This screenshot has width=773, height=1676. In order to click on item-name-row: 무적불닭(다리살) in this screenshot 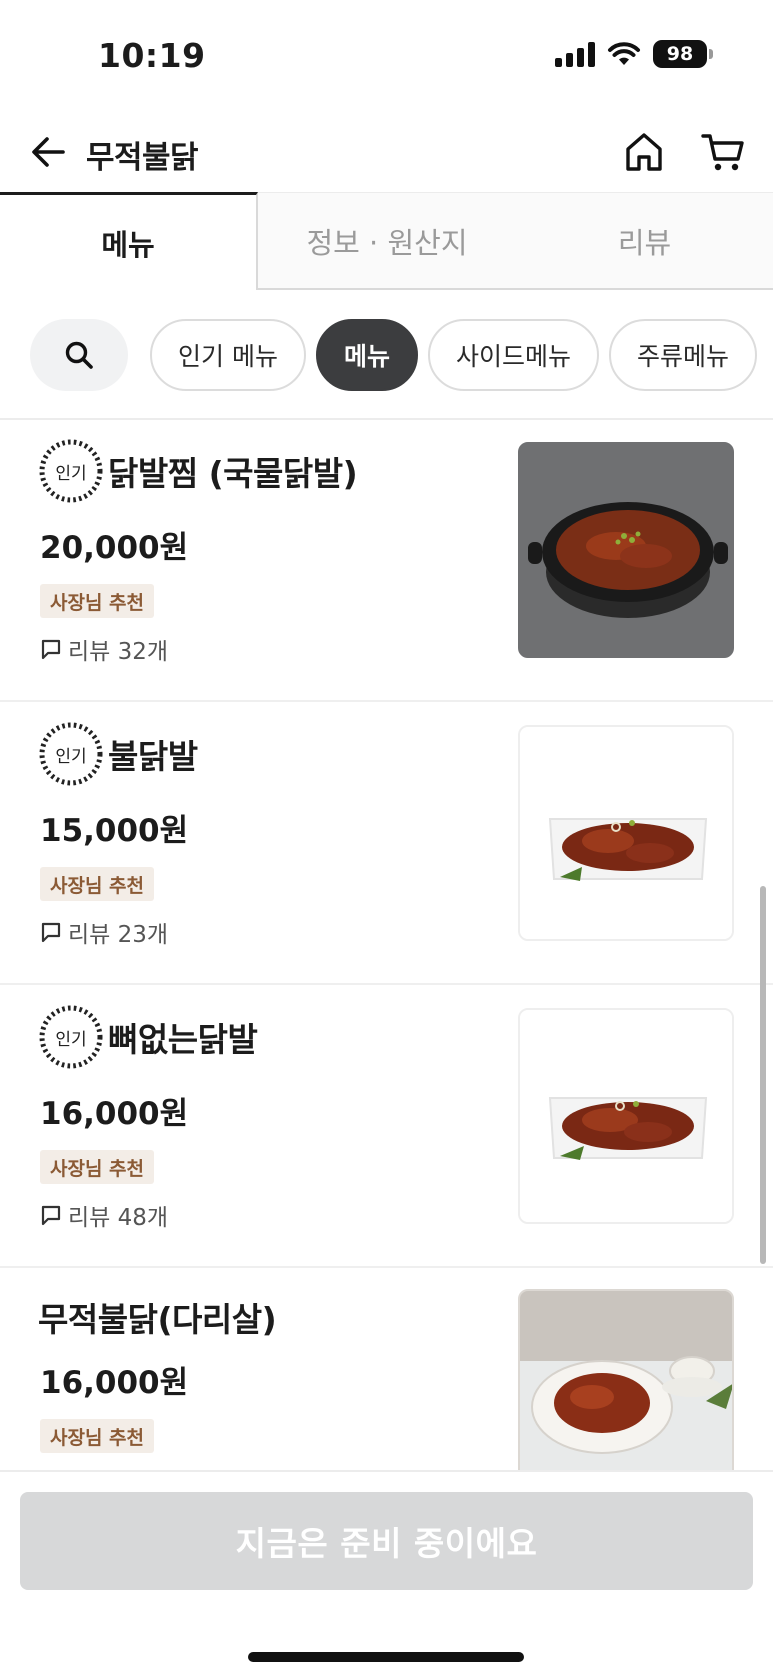, I will do `click(157, 1317)`.